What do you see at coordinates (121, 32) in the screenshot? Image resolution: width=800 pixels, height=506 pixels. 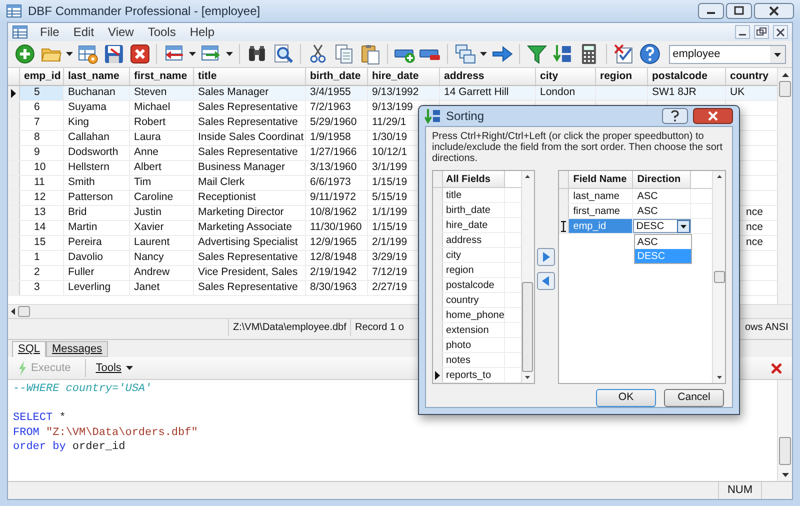 I see `menu-item: View` at bounding box center [121, 32].